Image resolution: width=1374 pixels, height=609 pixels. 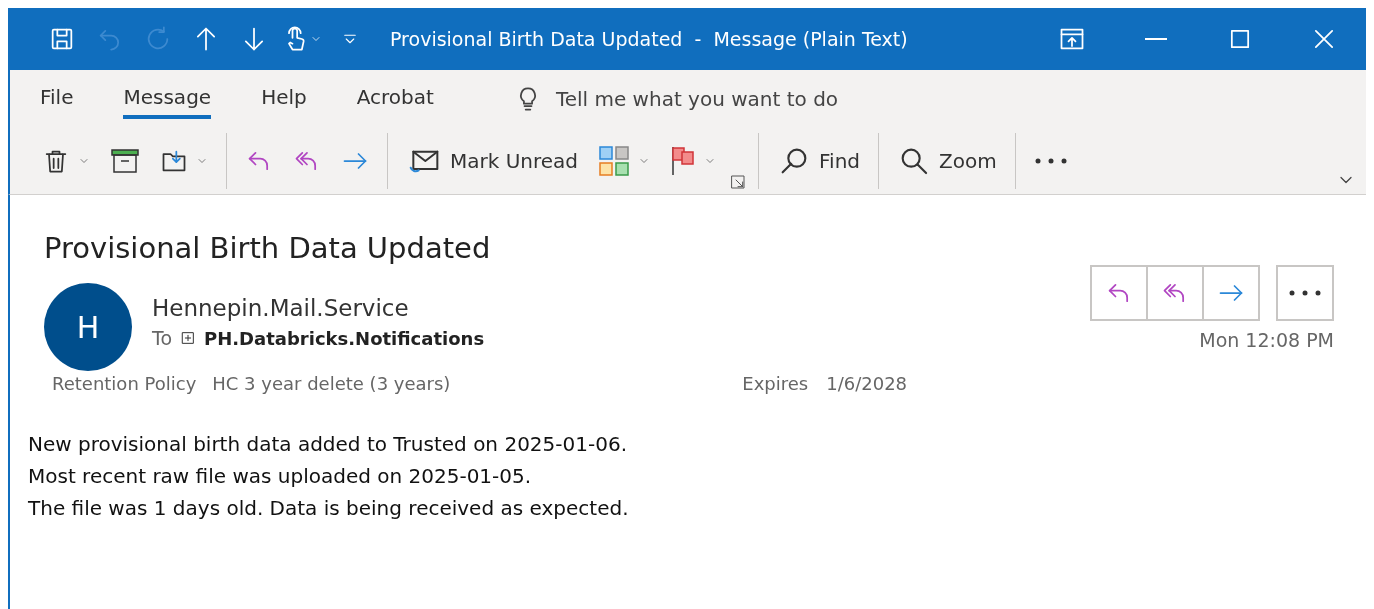 What do you see at coordinates (614, 161) in the screenshot?
I see `category-squares-icon` at bounding box center [614, 161].